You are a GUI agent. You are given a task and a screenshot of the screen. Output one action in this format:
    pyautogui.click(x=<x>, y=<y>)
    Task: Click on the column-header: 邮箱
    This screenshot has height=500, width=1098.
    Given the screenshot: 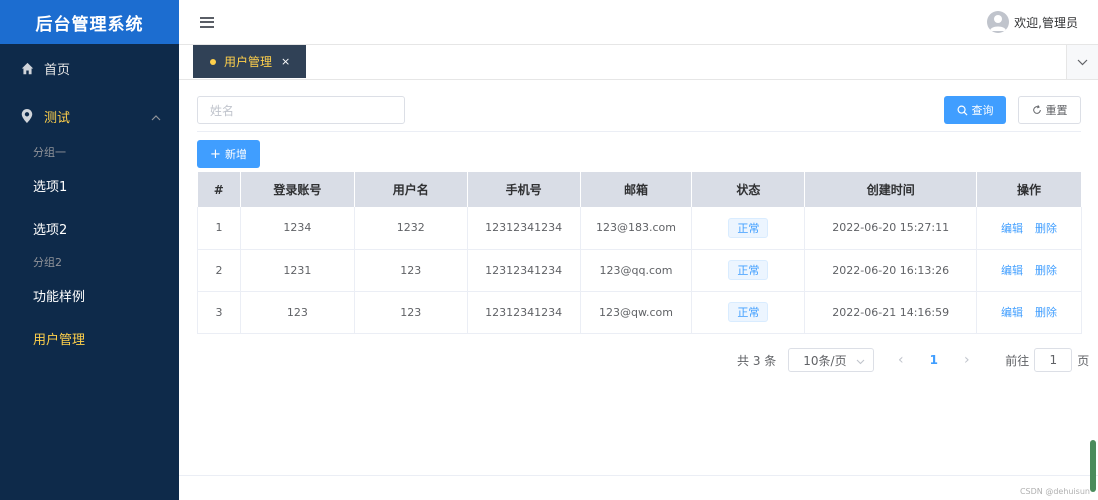 What is the action you would take?
    pyautogui.click(x=636, y=189)
    